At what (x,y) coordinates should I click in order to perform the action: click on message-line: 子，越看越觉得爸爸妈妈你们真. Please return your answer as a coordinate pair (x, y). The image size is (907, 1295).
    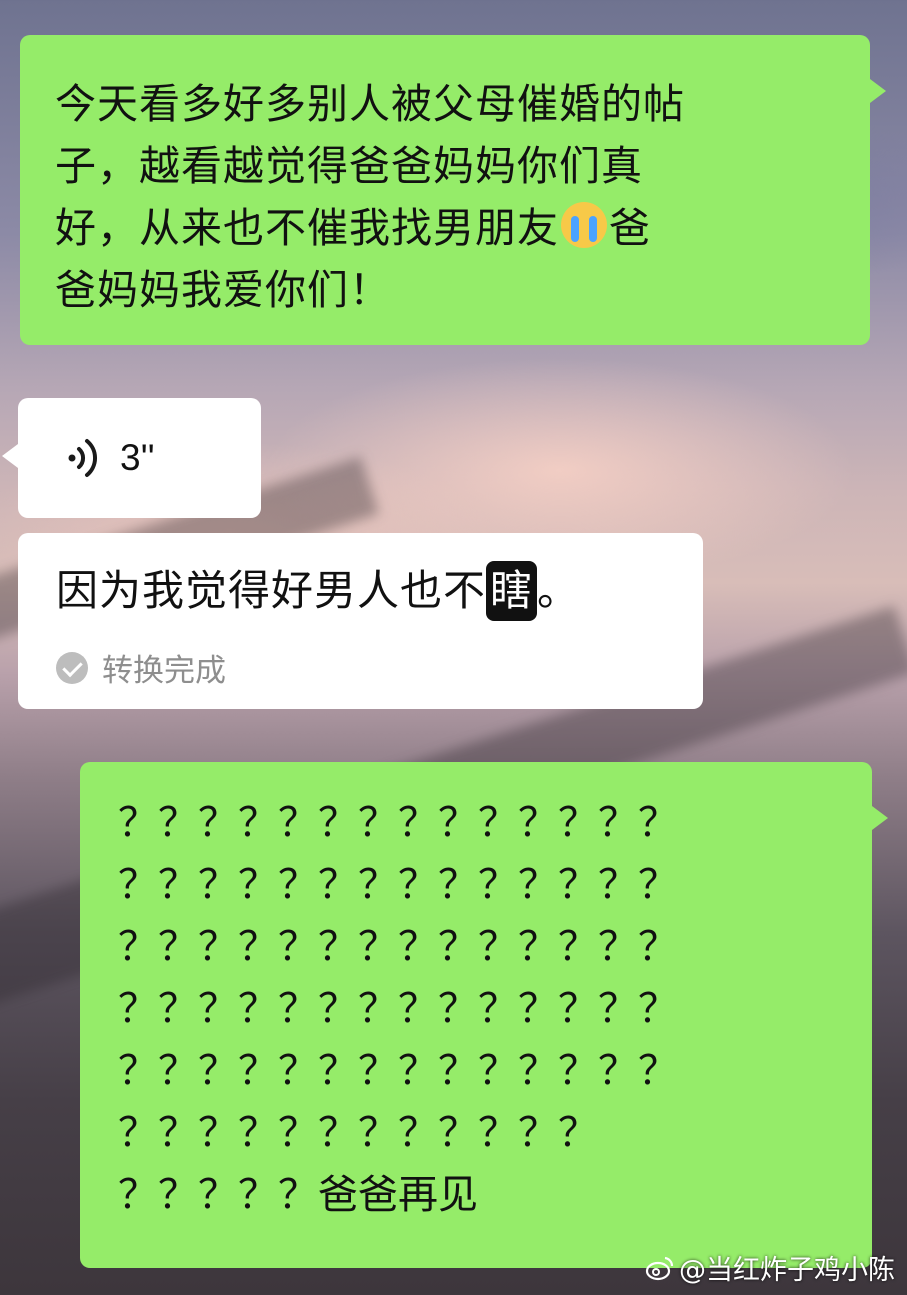
    Looking at the image, I should click on (349, 166).